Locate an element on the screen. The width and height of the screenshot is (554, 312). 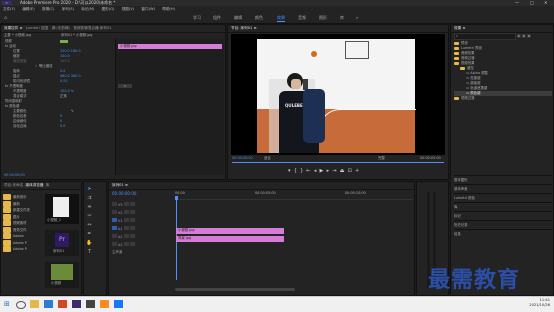
fit-select: 适合 is located at coordinates (267, 158).